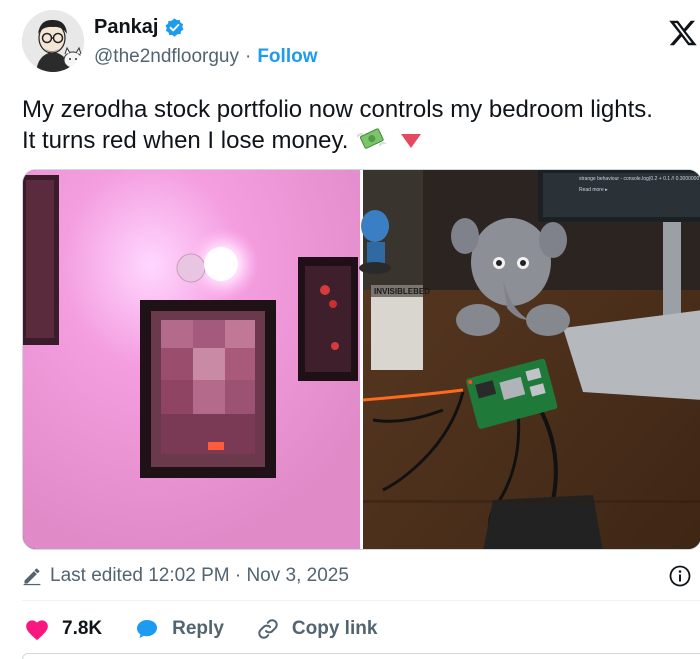 This screenshot has width=700, height=659. I want to click on divider, so click(361, 600).